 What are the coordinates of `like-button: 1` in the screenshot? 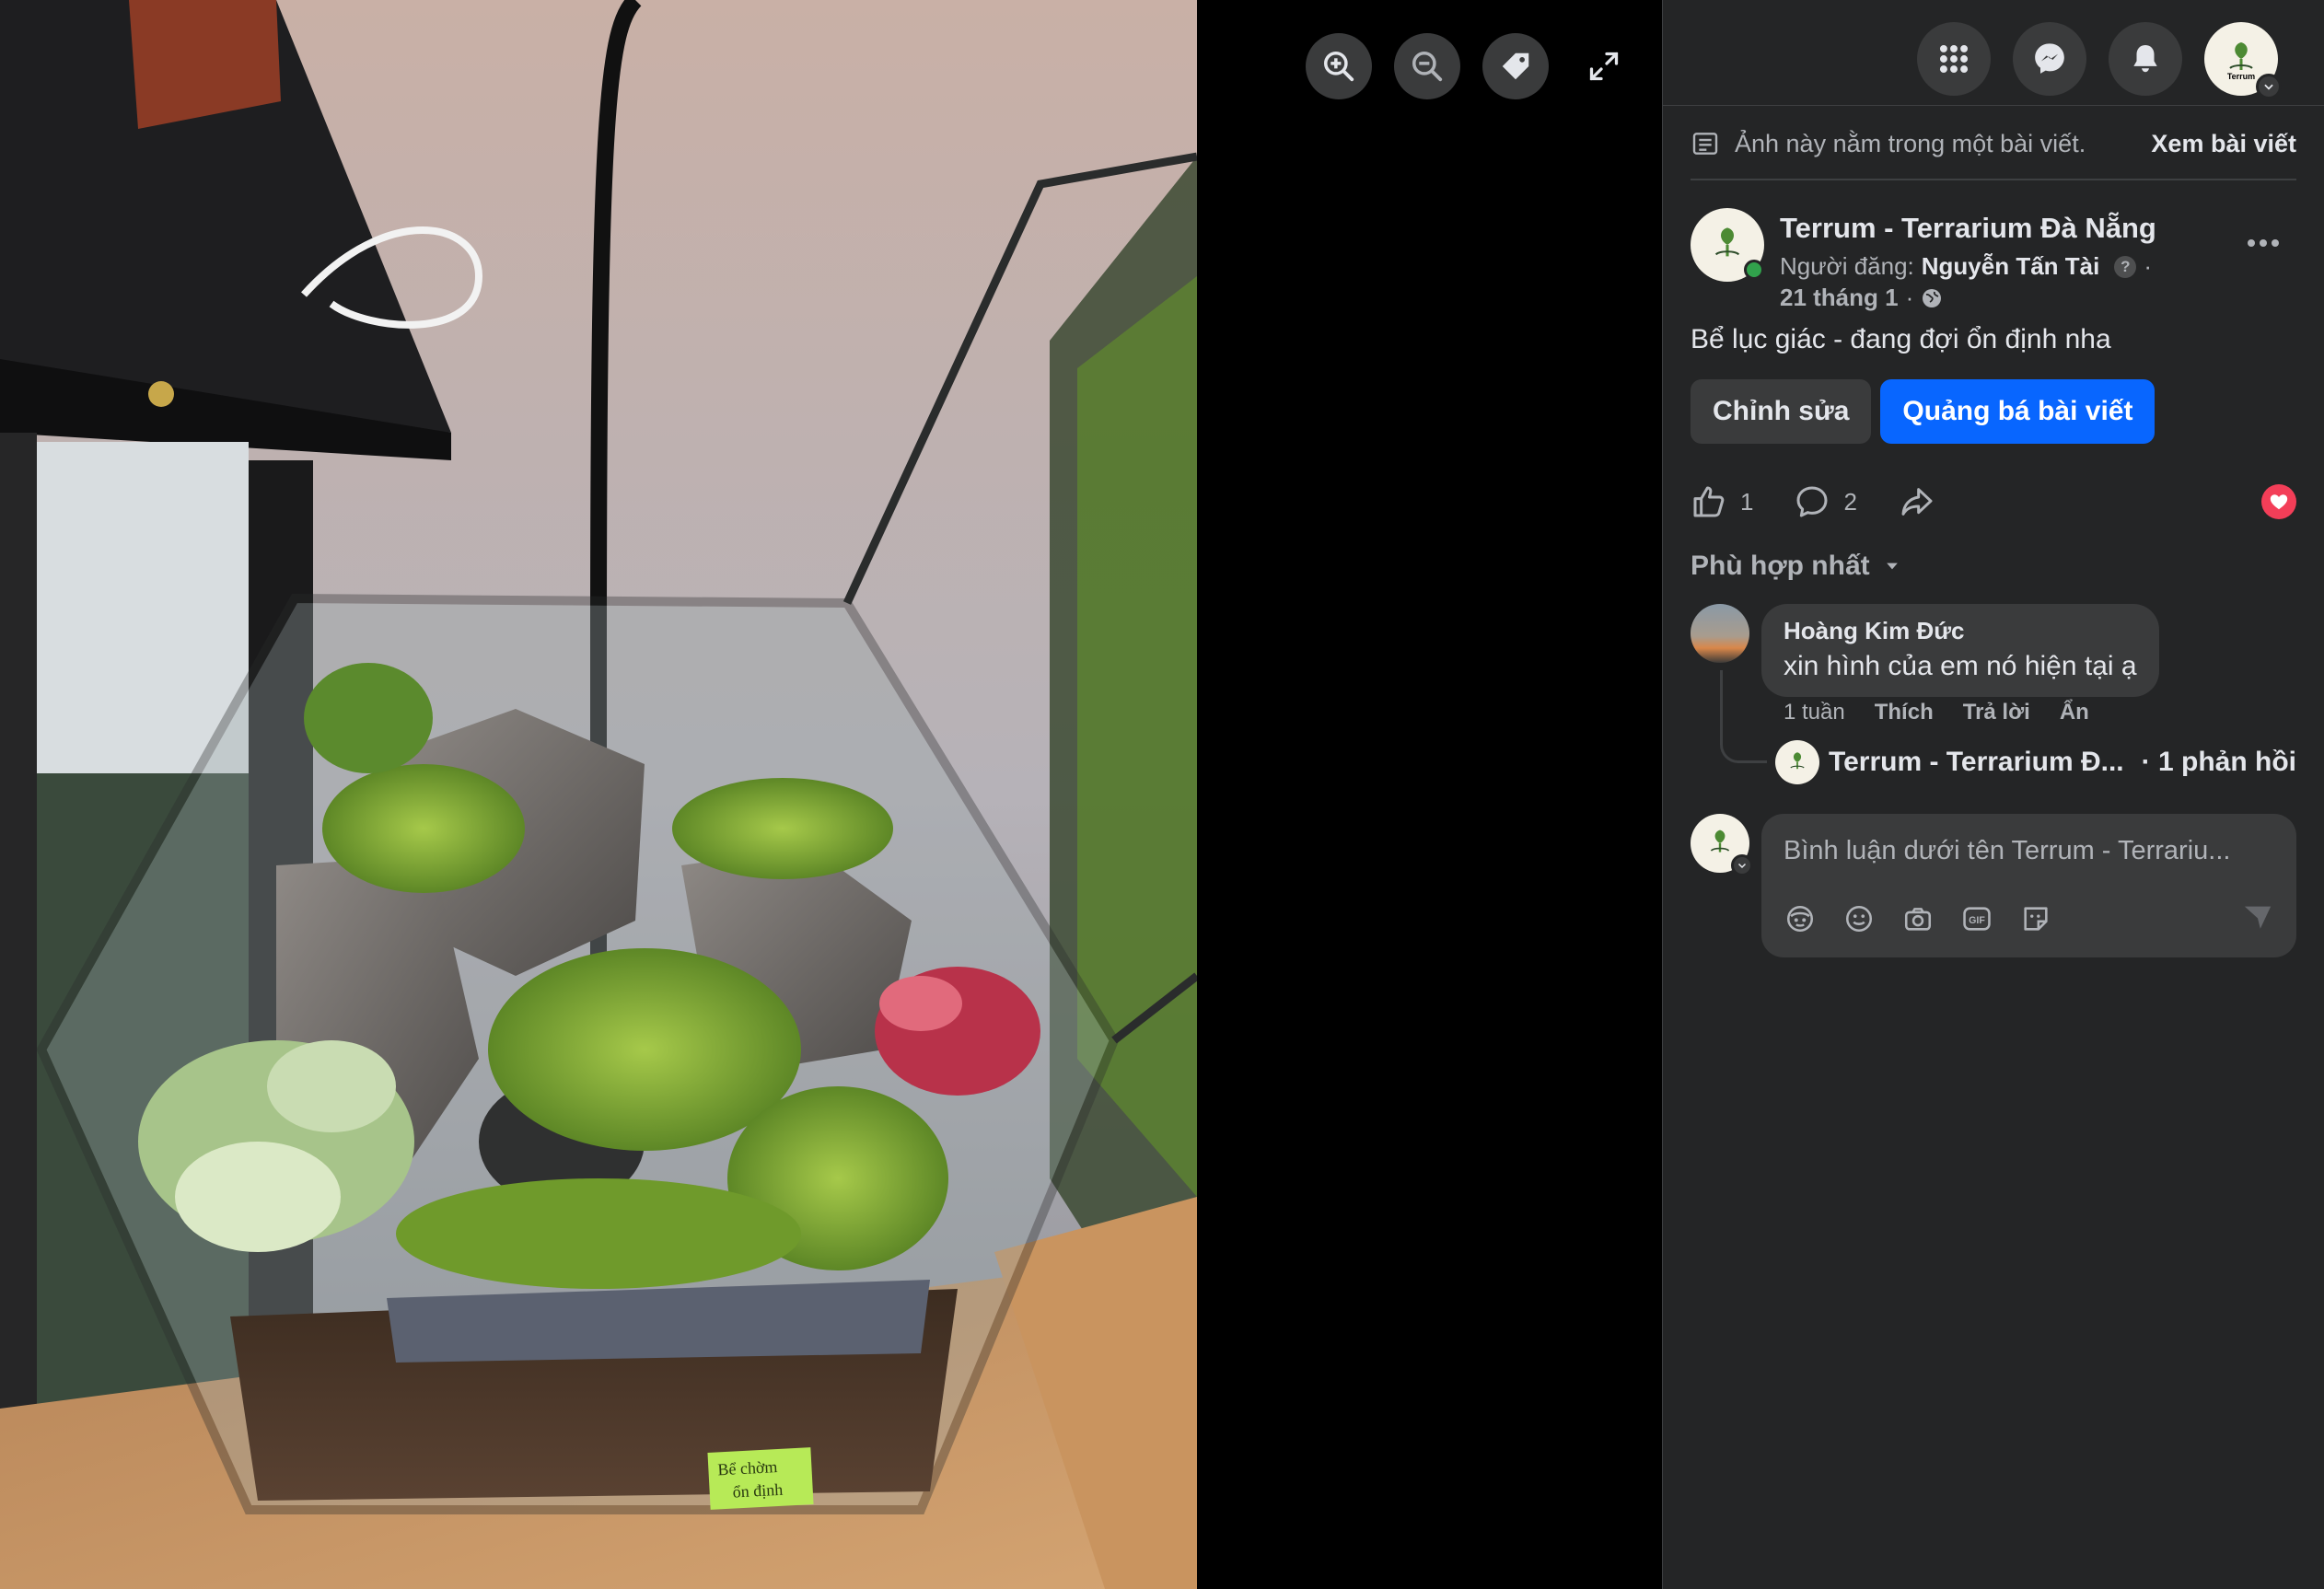 It's located at (1722, 501).